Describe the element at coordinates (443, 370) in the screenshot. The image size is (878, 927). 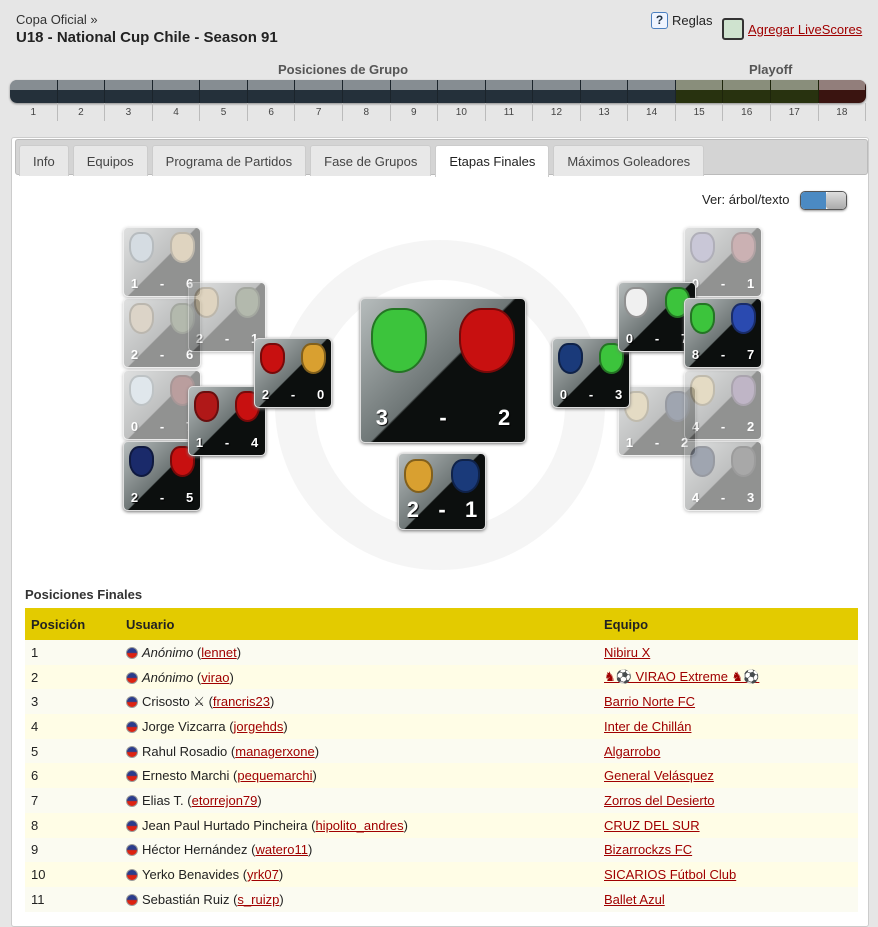
I see `match-card-final: 3 - 2` at that location.